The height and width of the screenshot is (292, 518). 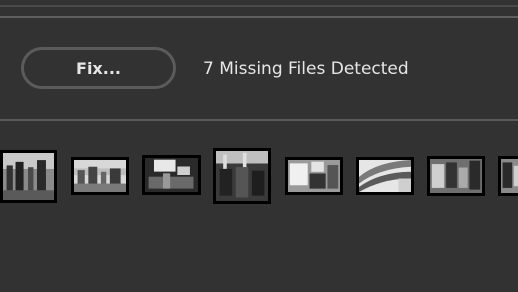 What do you see at coordinates (259, 120) in the screenshot?
I see `section-divider` at bounding box center [259, 120].